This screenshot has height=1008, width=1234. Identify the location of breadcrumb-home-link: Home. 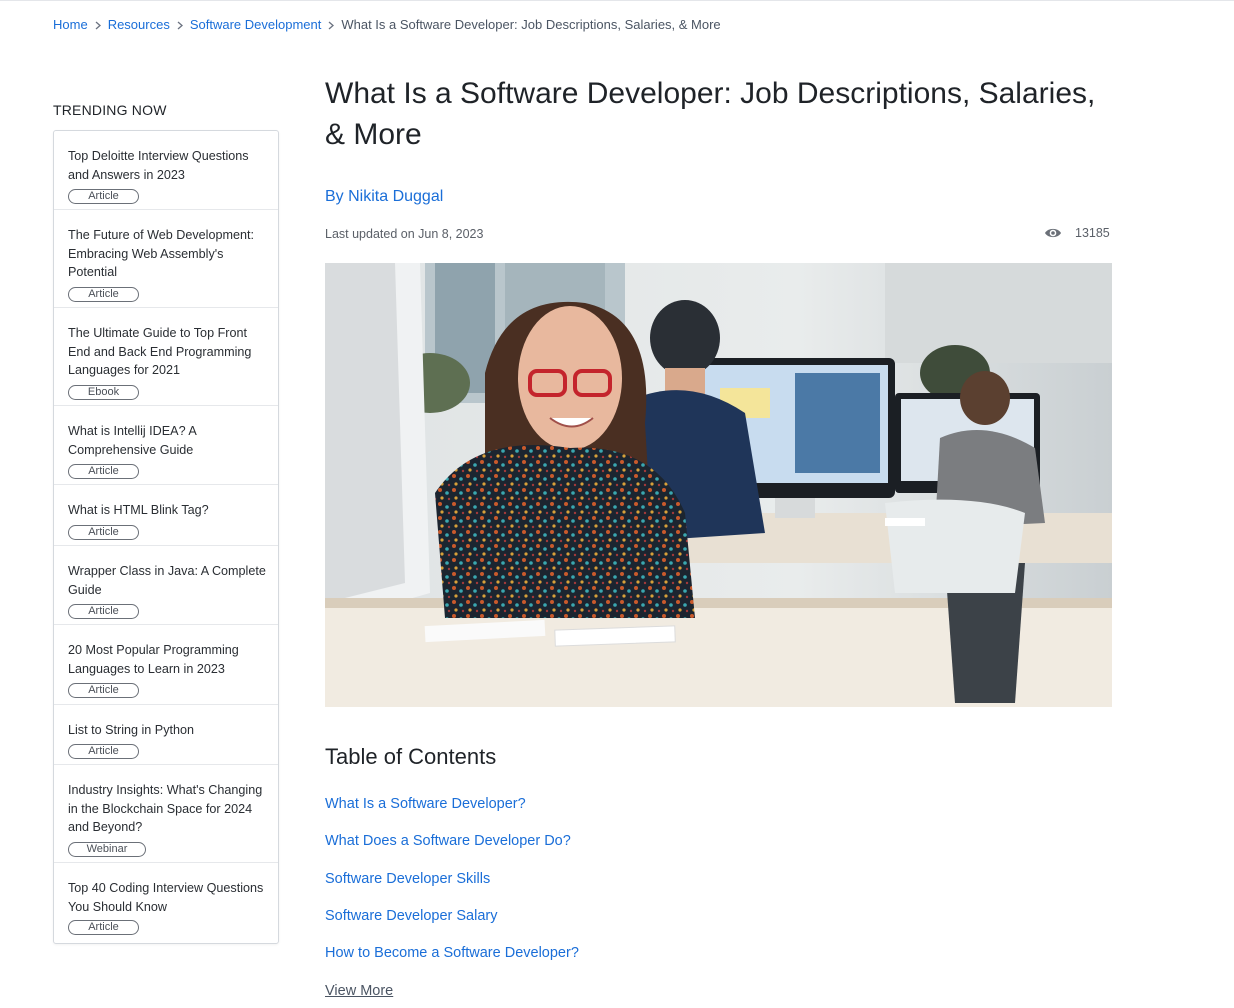
(70, 24).